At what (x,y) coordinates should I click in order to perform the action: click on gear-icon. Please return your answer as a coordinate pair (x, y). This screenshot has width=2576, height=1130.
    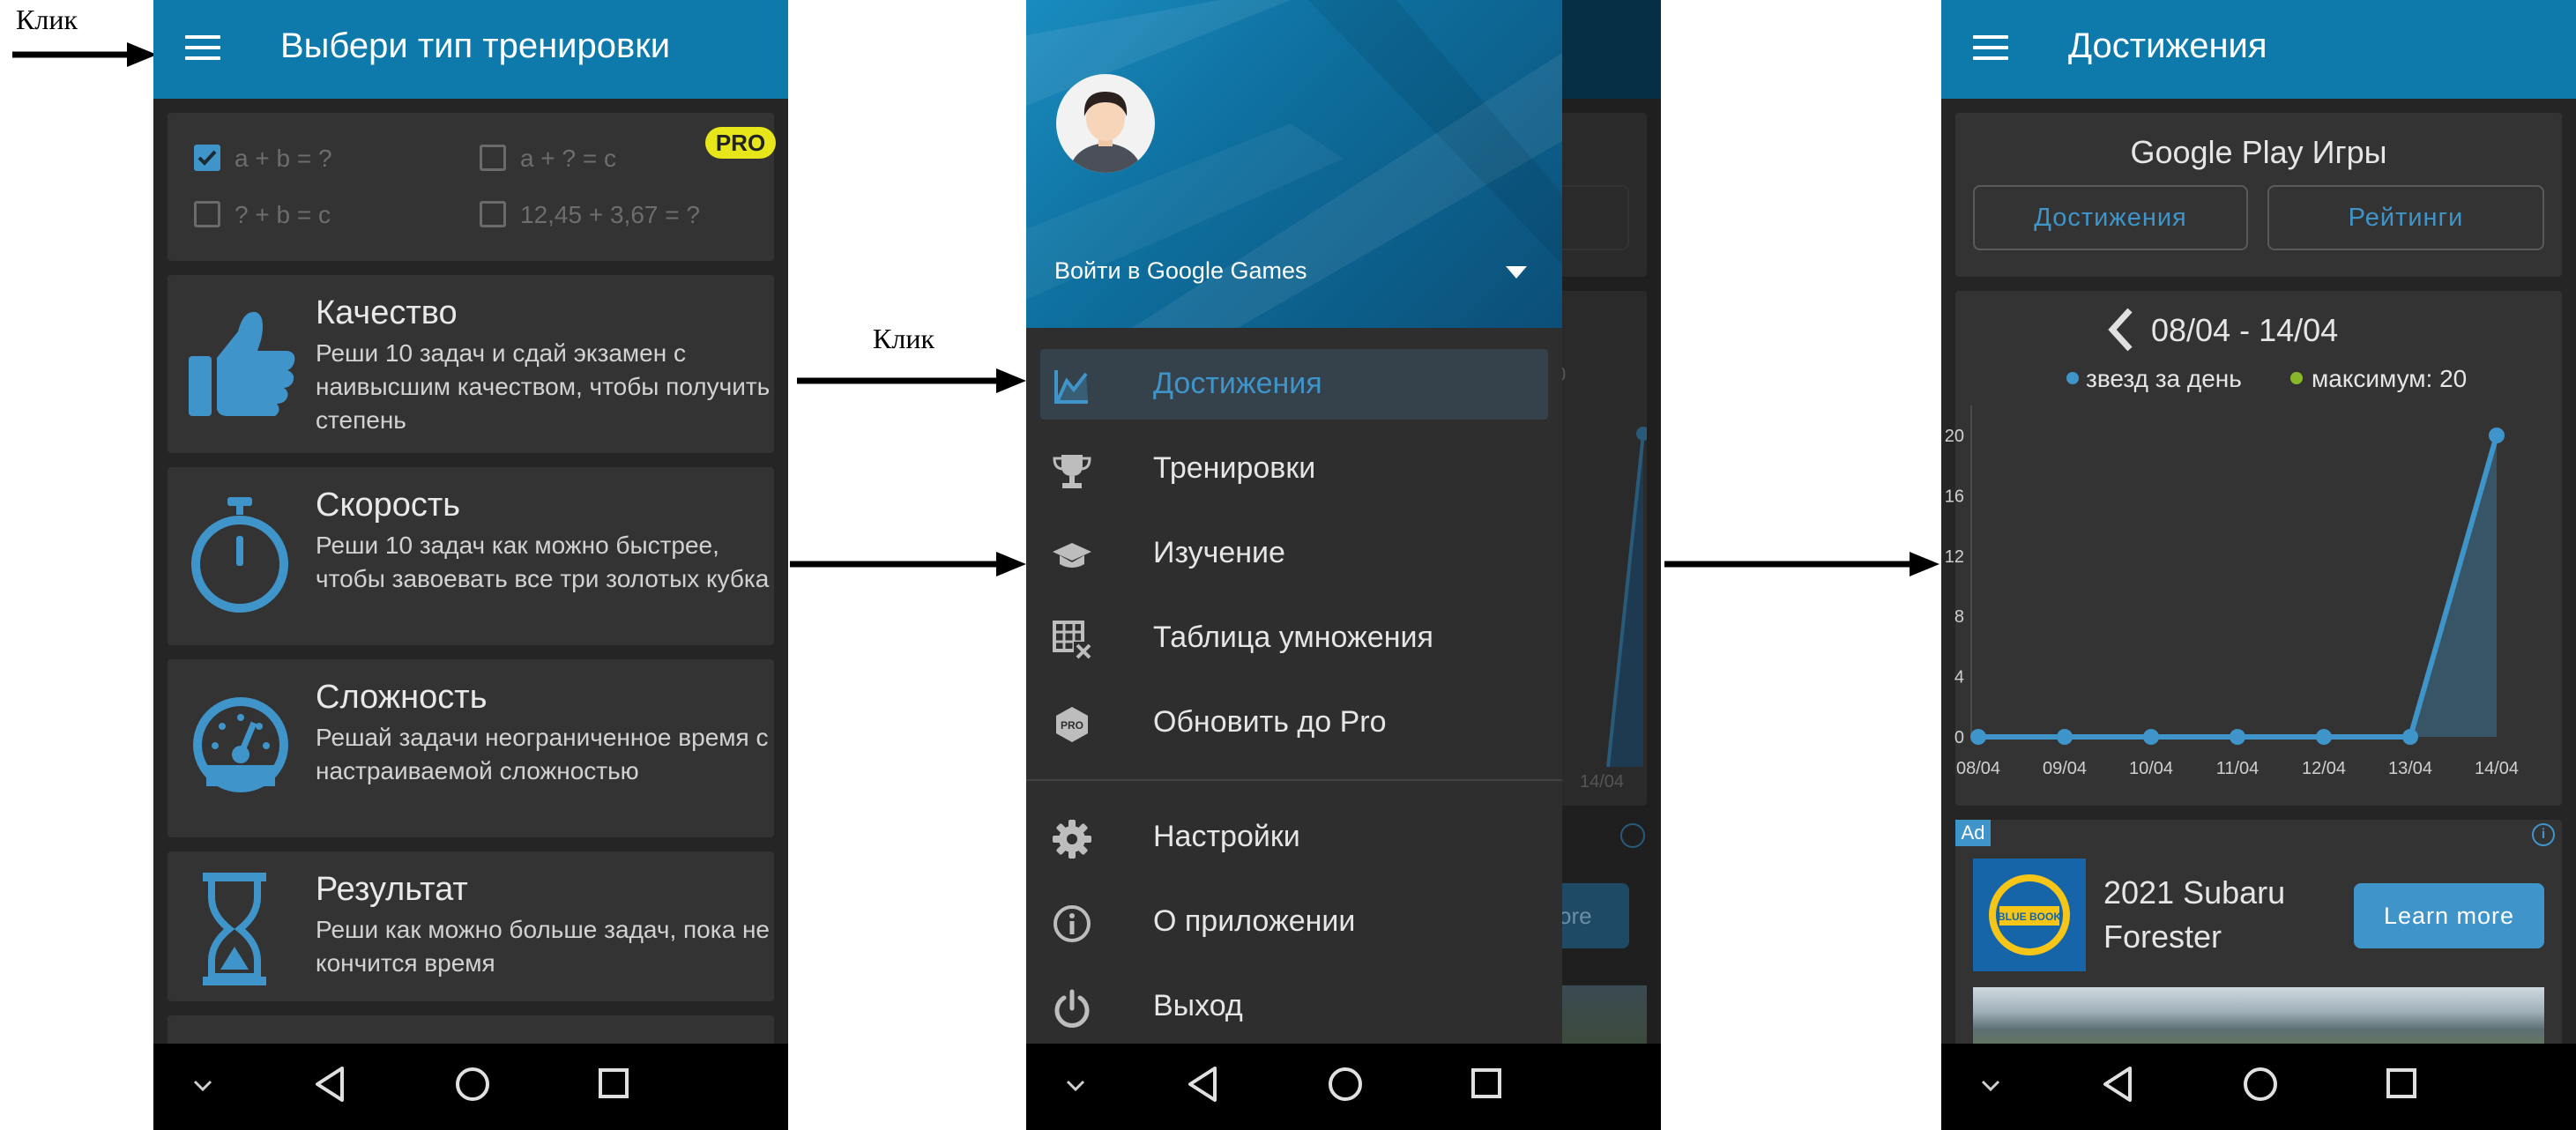
    Looking at the image, I should click on (1072, 839).